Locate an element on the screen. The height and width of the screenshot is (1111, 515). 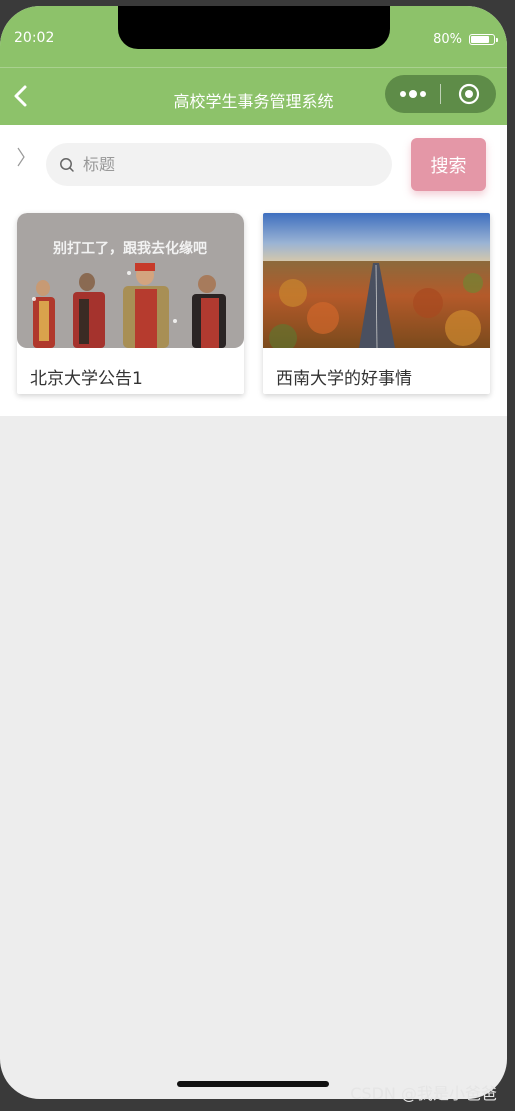
search-button: 搜索 is located at coordinates (448, 164).